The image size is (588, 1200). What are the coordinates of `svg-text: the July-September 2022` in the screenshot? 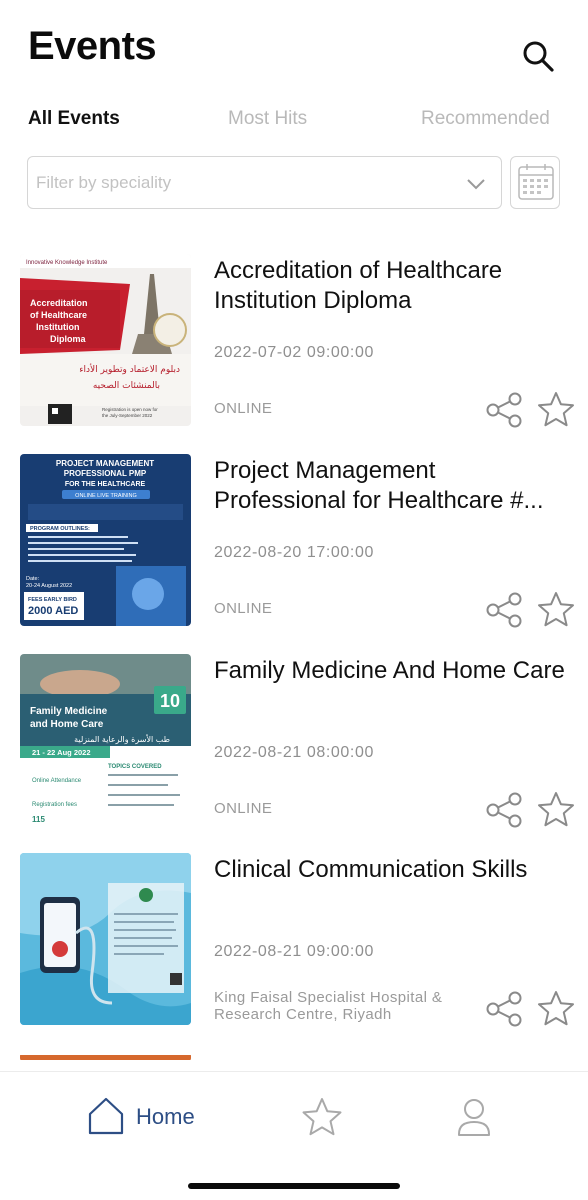 It's located at (127, 415).